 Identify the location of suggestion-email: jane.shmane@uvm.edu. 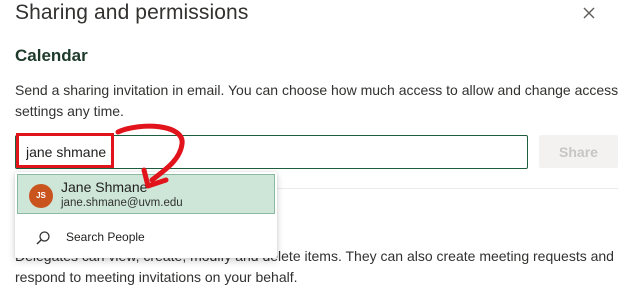
(122, 203).